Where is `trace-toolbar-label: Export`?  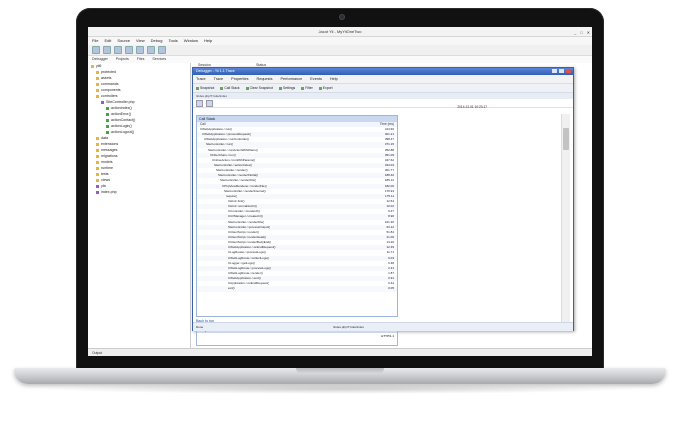 trace-toolbar-label: Export is located at coordinates (327, 88).